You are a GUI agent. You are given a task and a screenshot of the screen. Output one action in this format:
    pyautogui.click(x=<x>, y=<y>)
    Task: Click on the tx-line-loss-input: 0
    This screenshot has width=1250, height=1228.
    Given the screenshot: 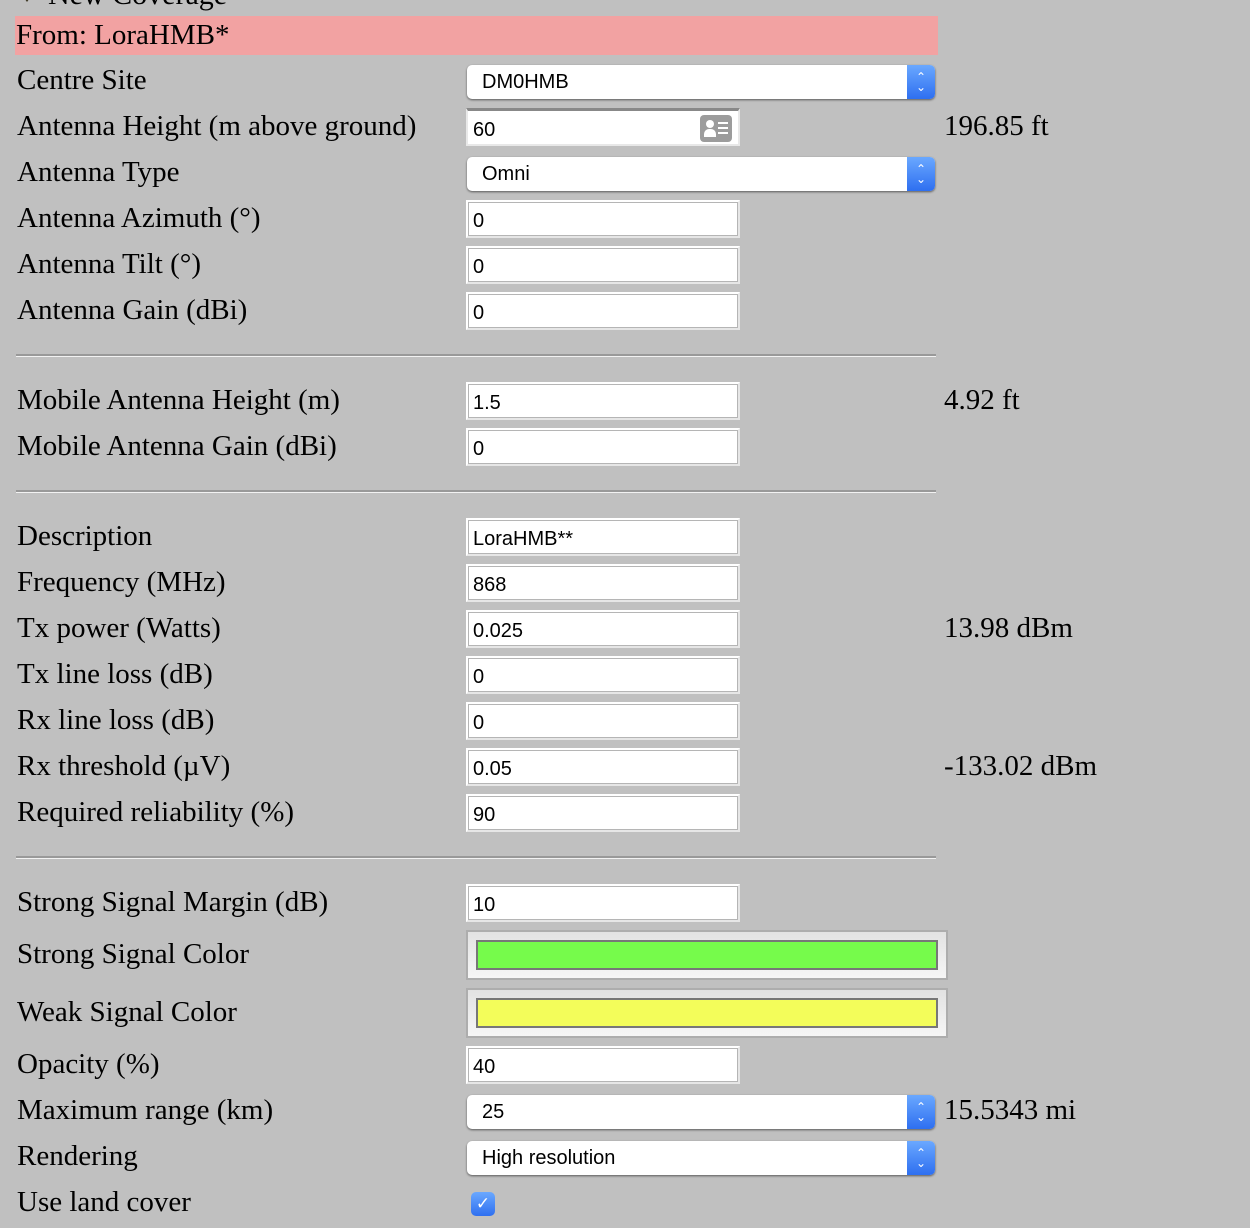 What is the action you would take?
    pyautogui.click(x=603, y=675)
    